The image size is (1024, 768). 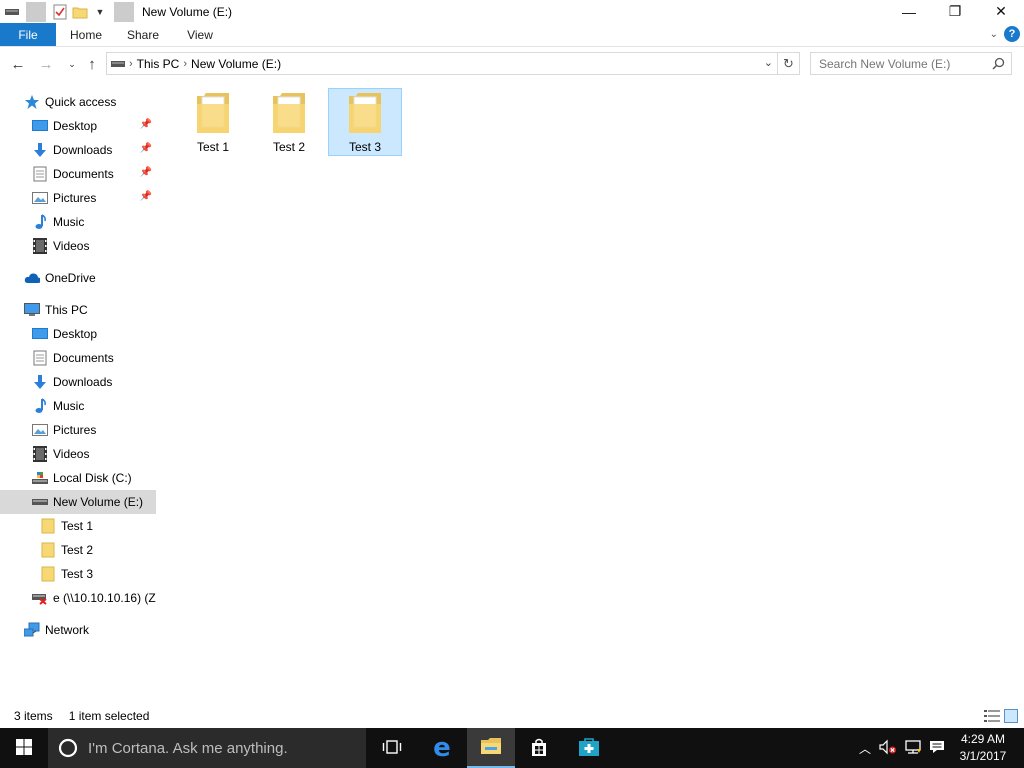 I want to click on chevron-up-icon: ︿, so click(x=864, y=748).